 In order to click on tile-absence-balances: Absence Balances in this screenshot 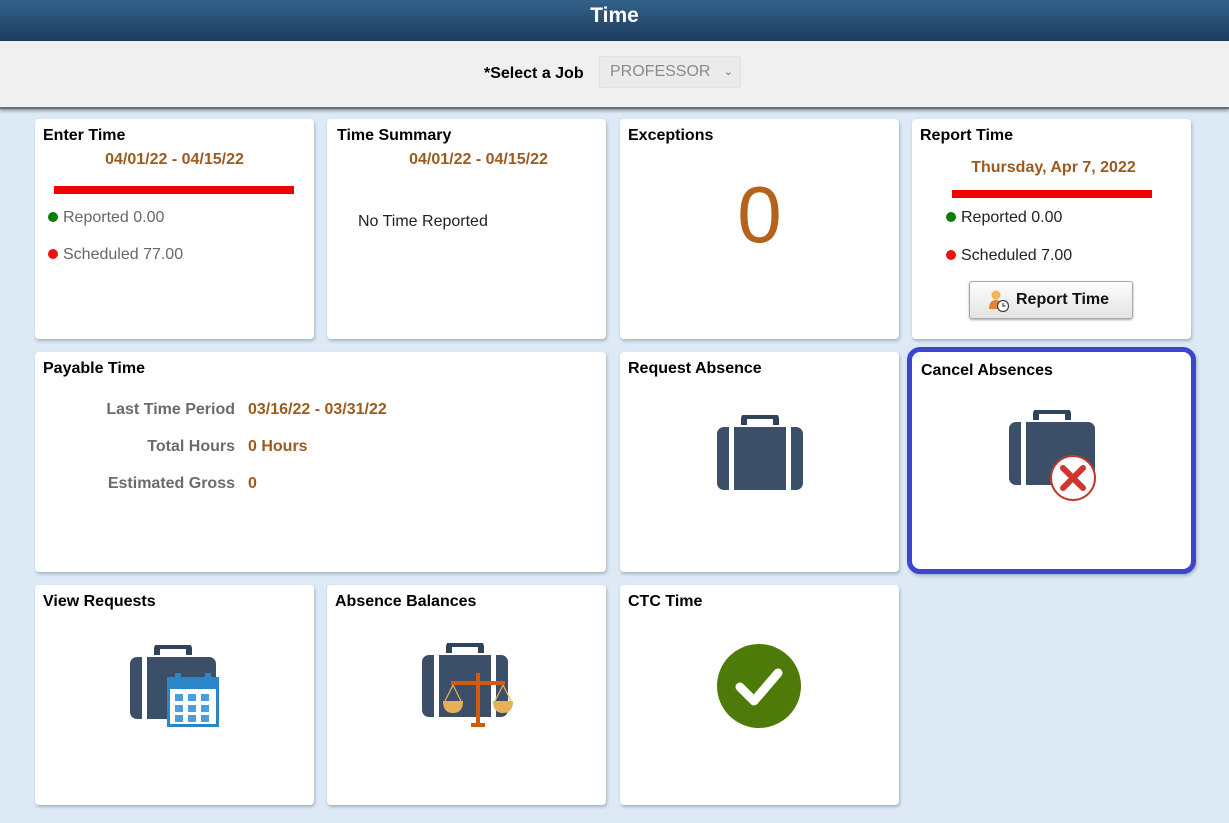, I will do `click(466, 695)`.